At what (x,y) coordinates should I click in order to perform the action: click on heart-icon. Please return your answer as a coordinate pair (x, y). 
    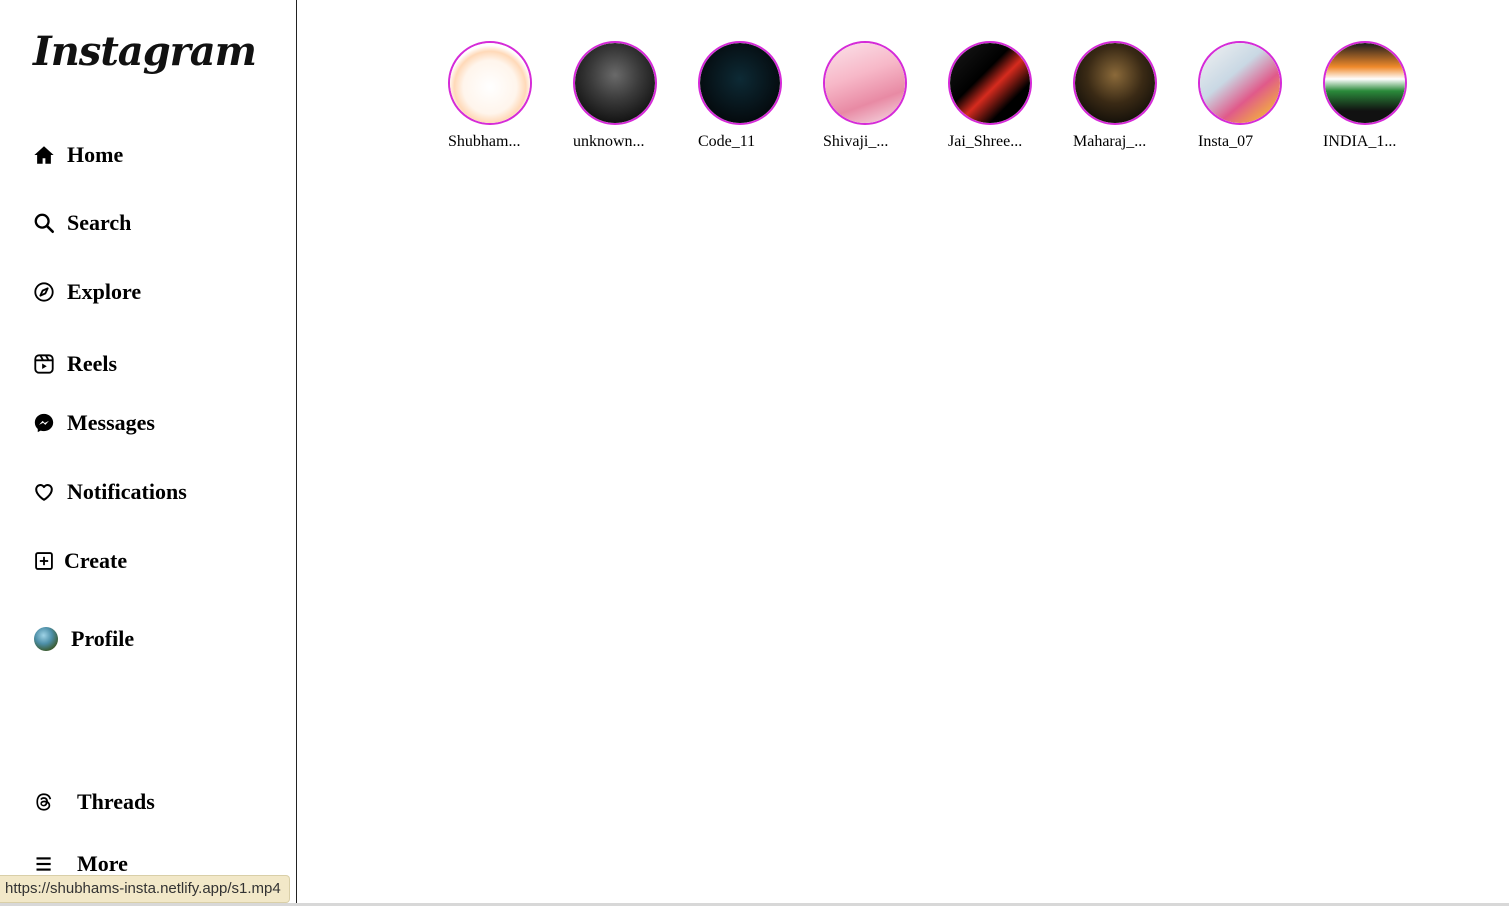
    Looking at the image, I should click on (44, 492).